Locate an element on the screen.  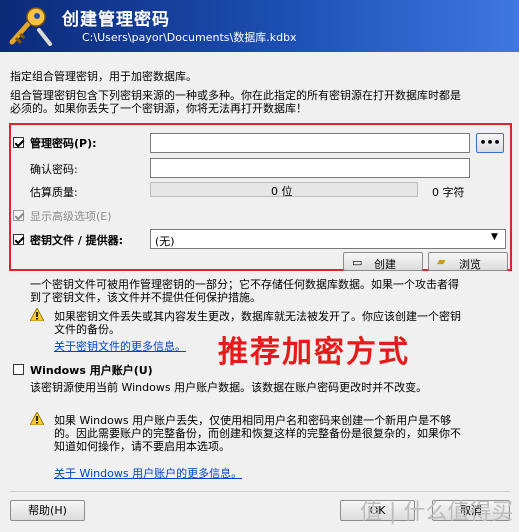
create-keyfile-label: 创建 is located at coordinates (385, 264).